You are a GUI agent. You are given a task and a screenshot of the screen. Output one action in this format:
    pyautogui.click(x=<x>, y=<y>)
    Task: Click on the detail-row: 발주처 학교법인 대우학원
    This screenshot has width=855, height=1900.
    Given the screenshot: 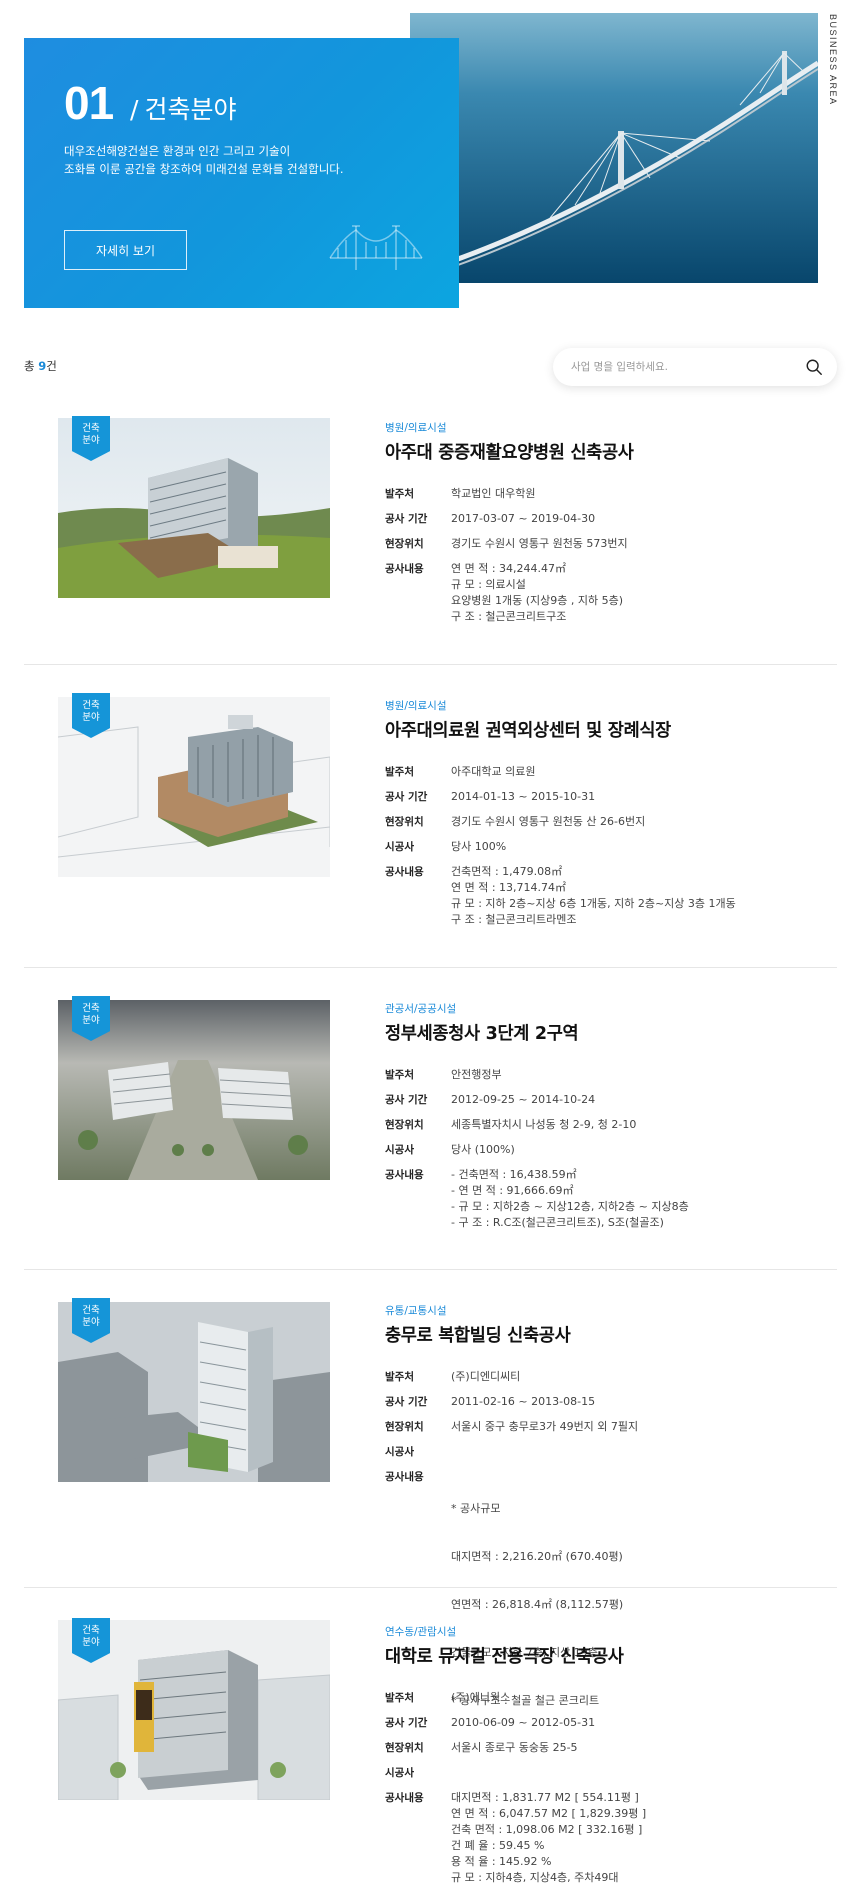 What is the action you would take?
    pyautogui.click(x=605, y=494)
    